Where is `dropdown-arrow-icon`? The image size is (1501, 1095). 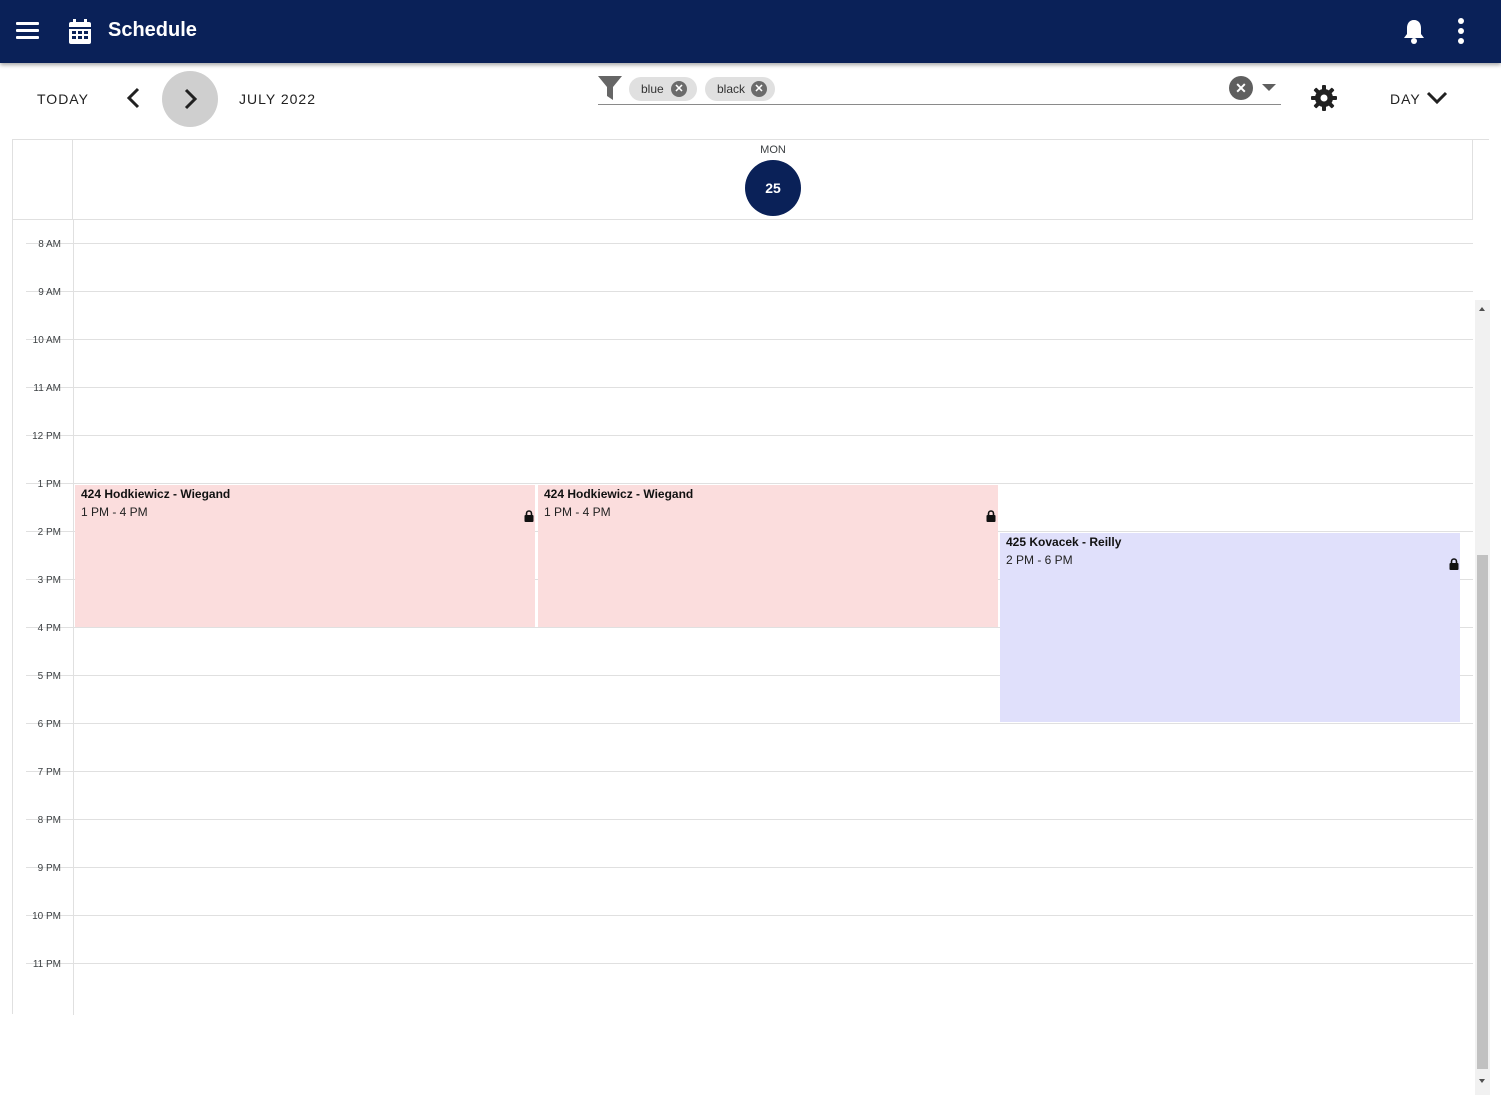 dropdown-arrow-icon is located at coordinates (1269, 87).